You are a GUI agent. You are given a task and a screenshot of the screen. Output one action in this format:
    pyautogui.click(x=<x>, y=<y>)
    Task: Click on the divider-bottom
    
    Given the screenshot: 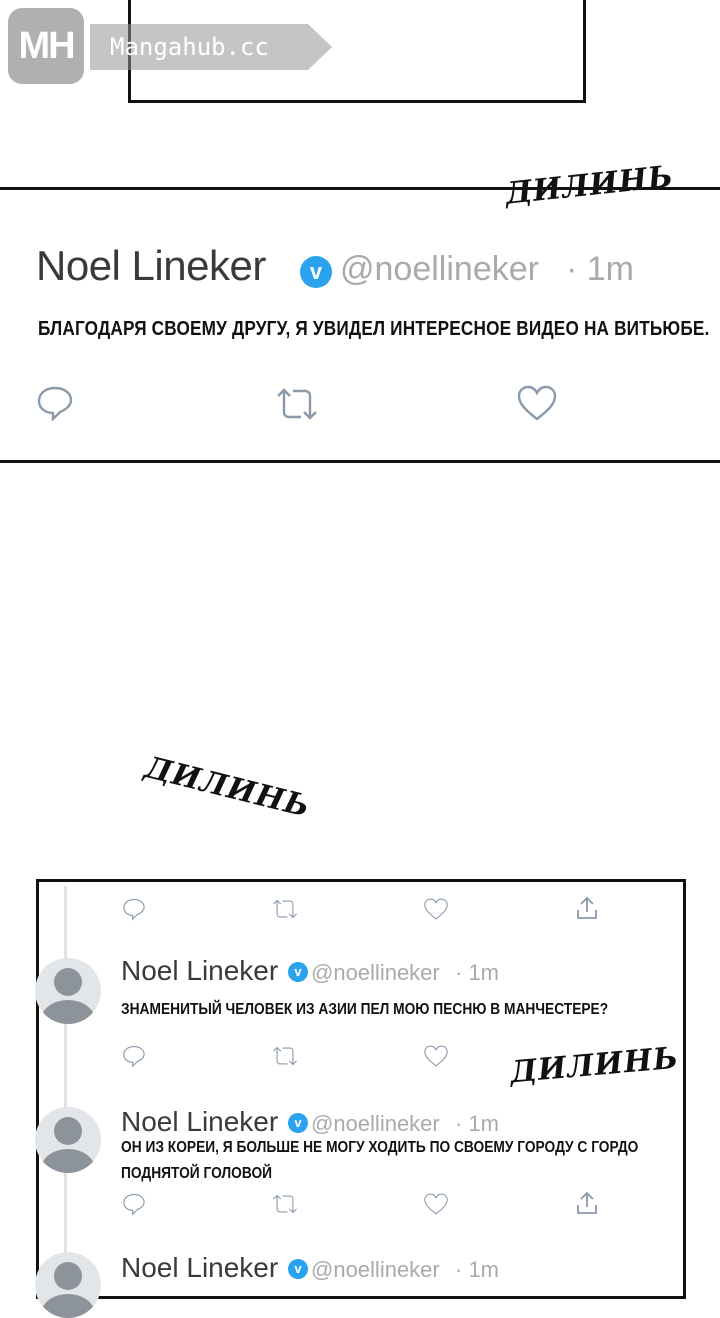 What is the action you would take?
    pyautogui.click(x=360, y=461)
    